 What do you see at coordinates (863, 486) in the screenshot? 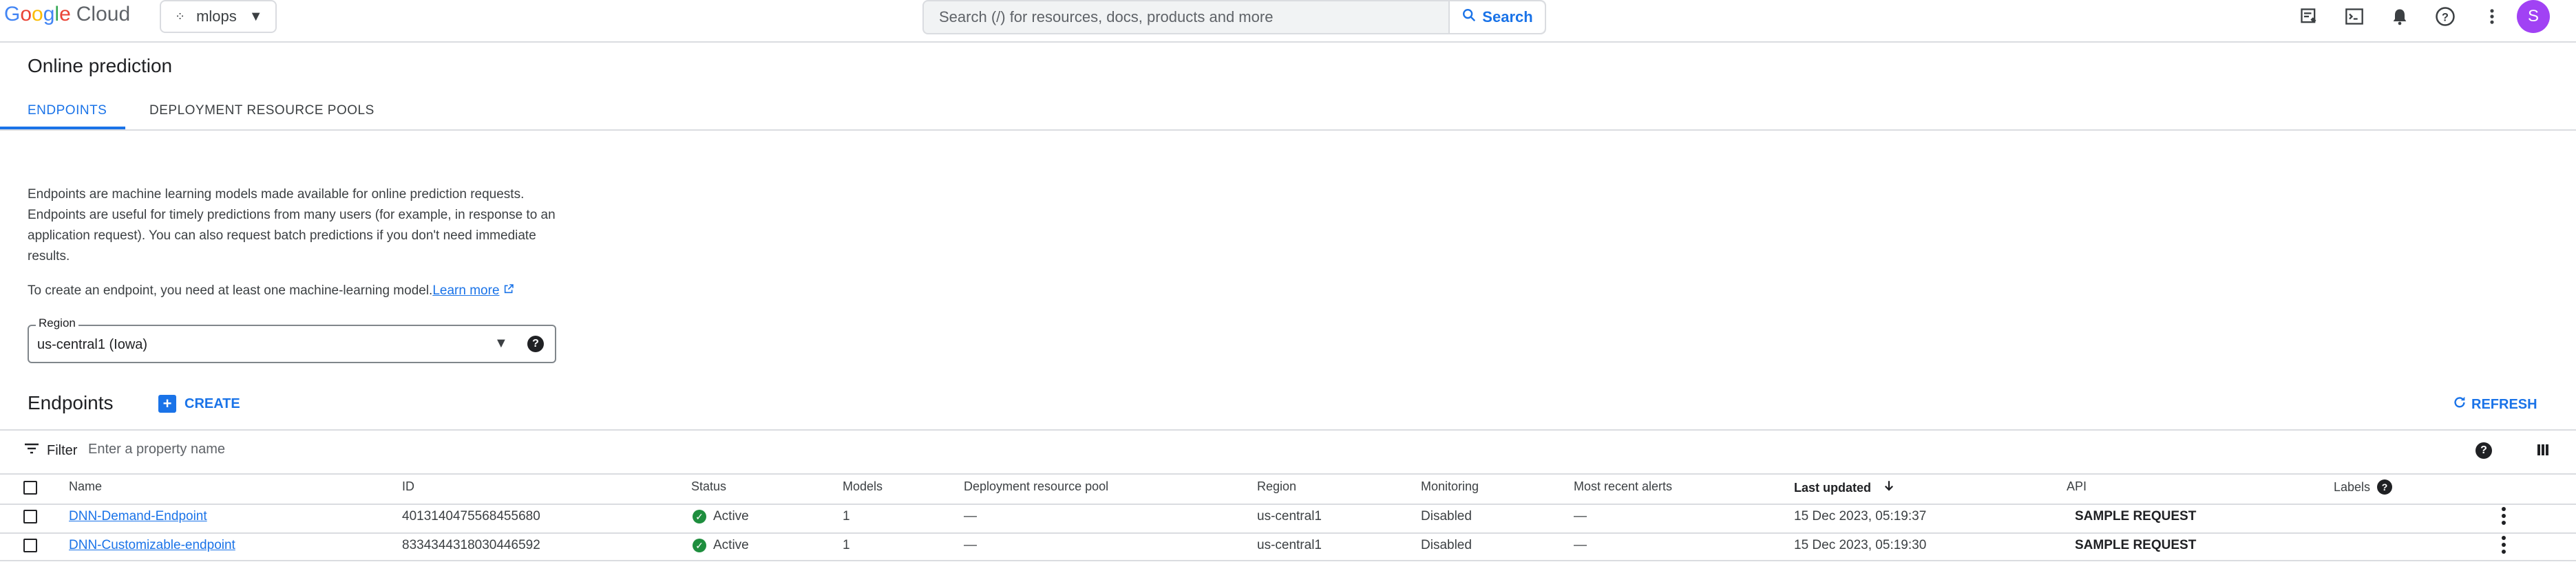
I see `column-header-models: Models` at bounding box center [863, 486].